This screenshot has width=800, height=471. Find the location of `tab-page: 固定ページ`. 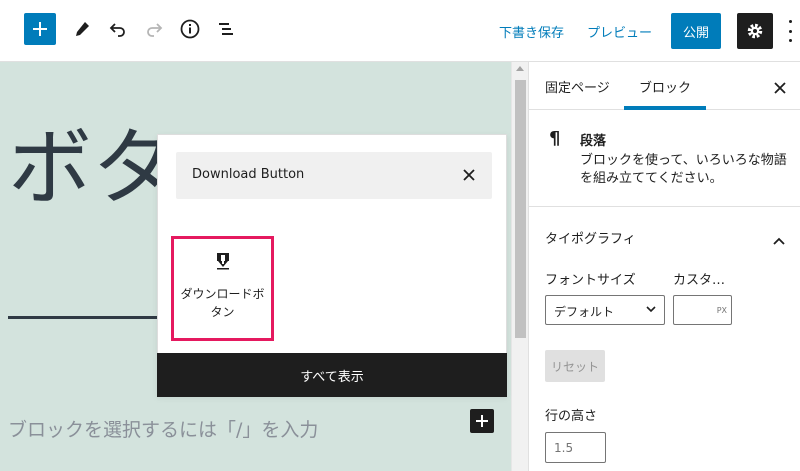

tab-page: 固定ページ is located at coordinates (577, 86).